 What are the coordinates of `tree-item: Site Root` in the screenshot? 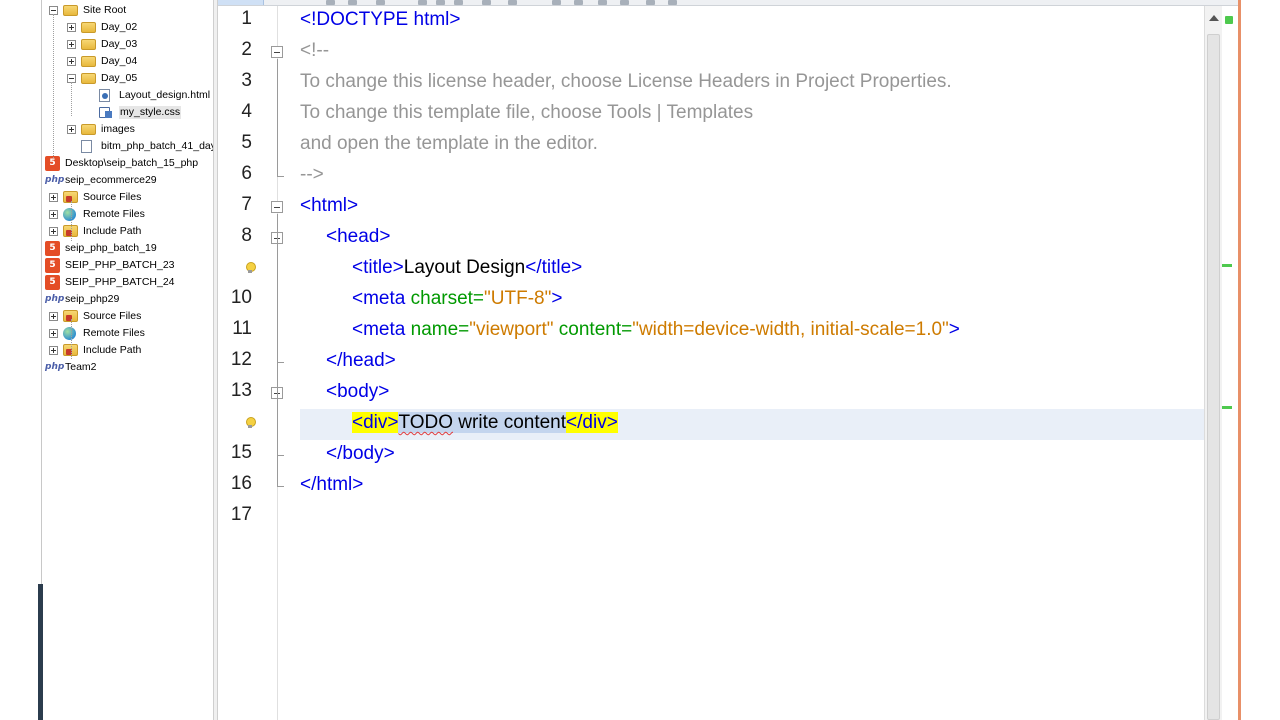 It's located at (128, 10).